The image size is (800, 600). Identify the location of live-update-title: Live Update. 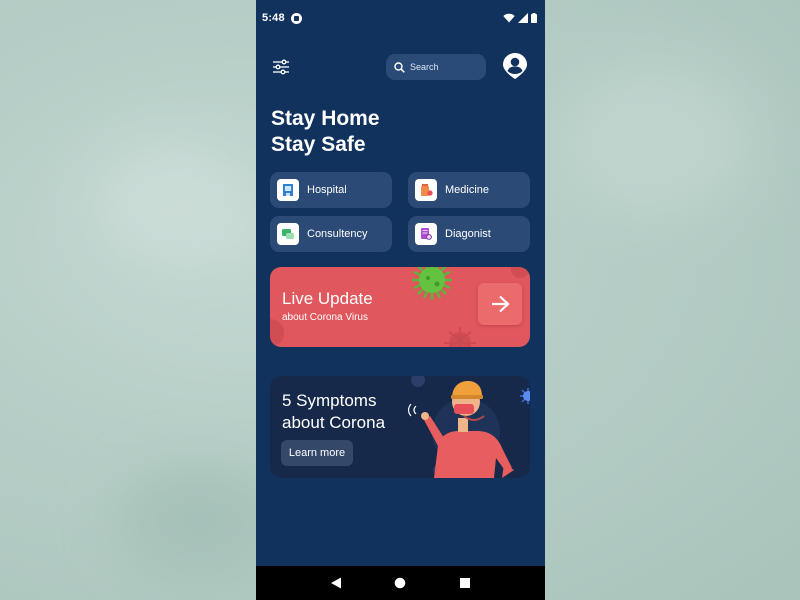
(327, 298).